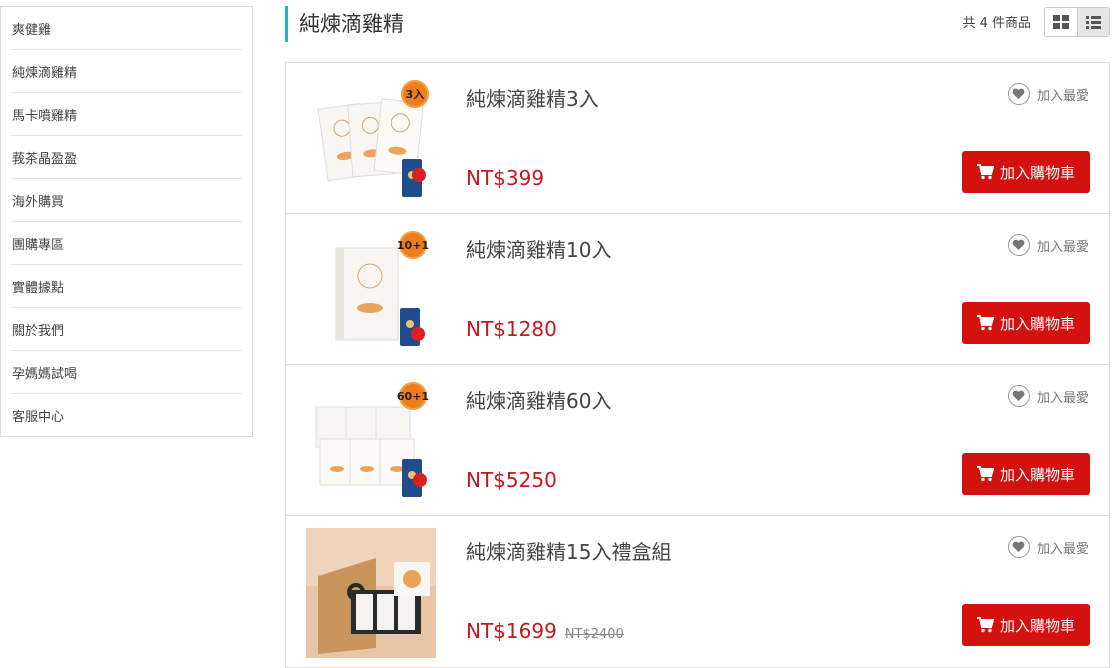 Image resolution: width=1113 pixels, height=668 pixels. I want to click on product-image: 60+1, so click(371, 442).